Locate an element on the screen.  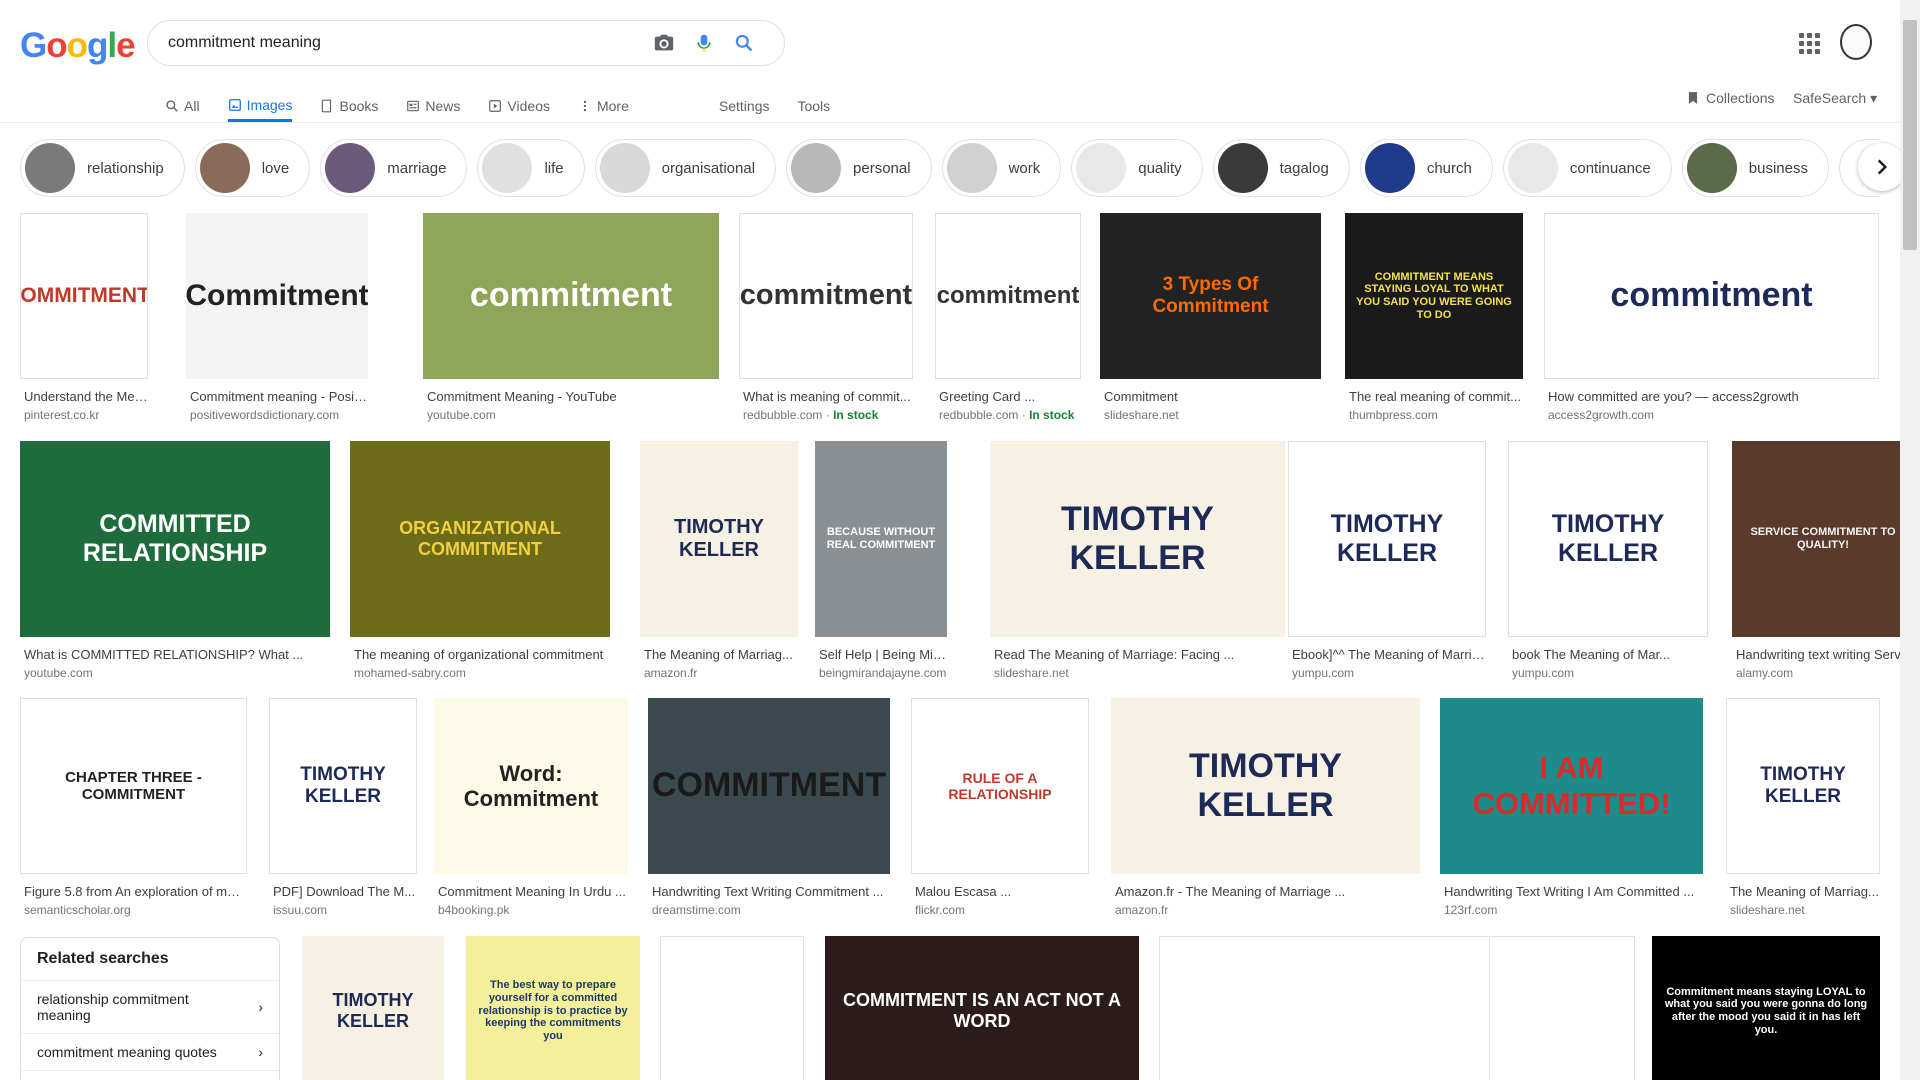
page-scrollbar is located at coordinates (1910, 540).